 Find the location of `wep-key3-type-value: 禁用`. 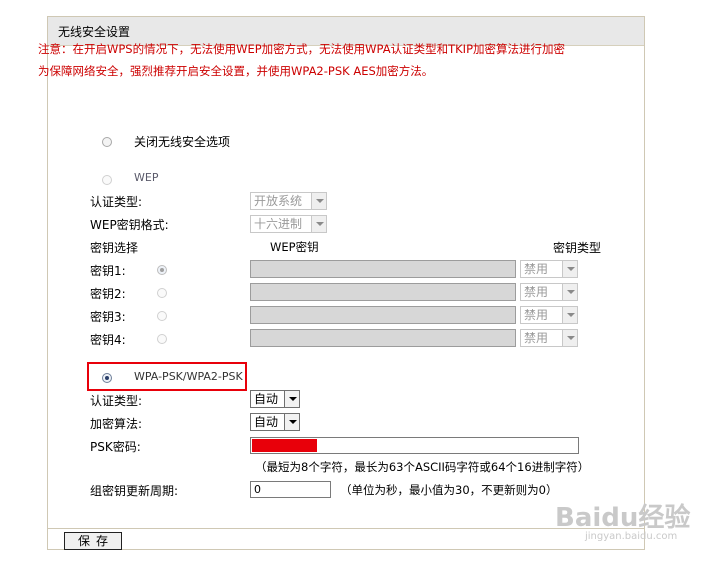

wep-key3-type-value: 禁用 is located at coordinates (536, 315).